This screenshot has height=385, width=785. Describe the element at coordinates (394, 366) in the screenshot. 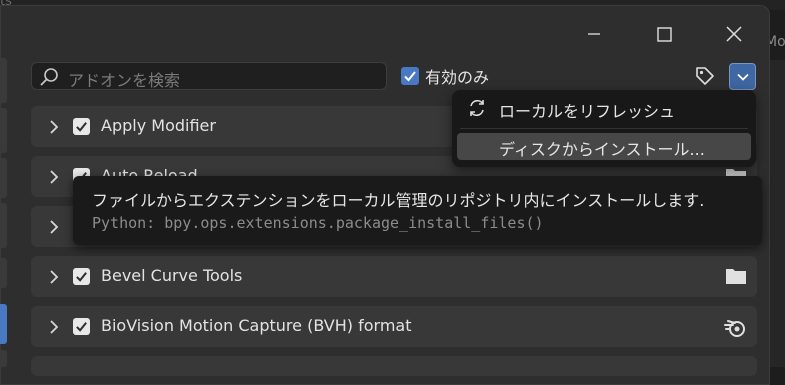

I see `addon-row` at that location.